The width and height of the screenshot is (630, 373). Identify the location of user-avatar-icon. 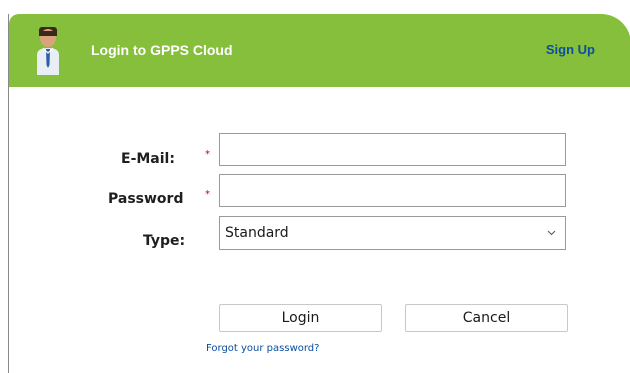
(48, 51).